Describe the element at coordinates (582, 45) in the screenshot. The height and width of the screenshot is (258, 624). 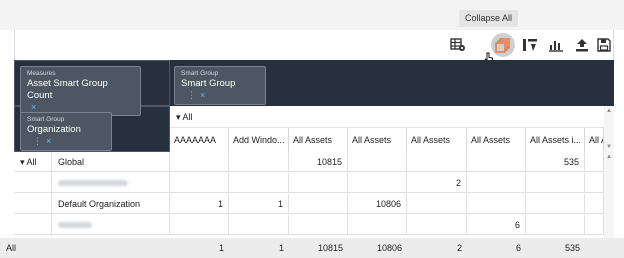
I see `export-icon` at that location.